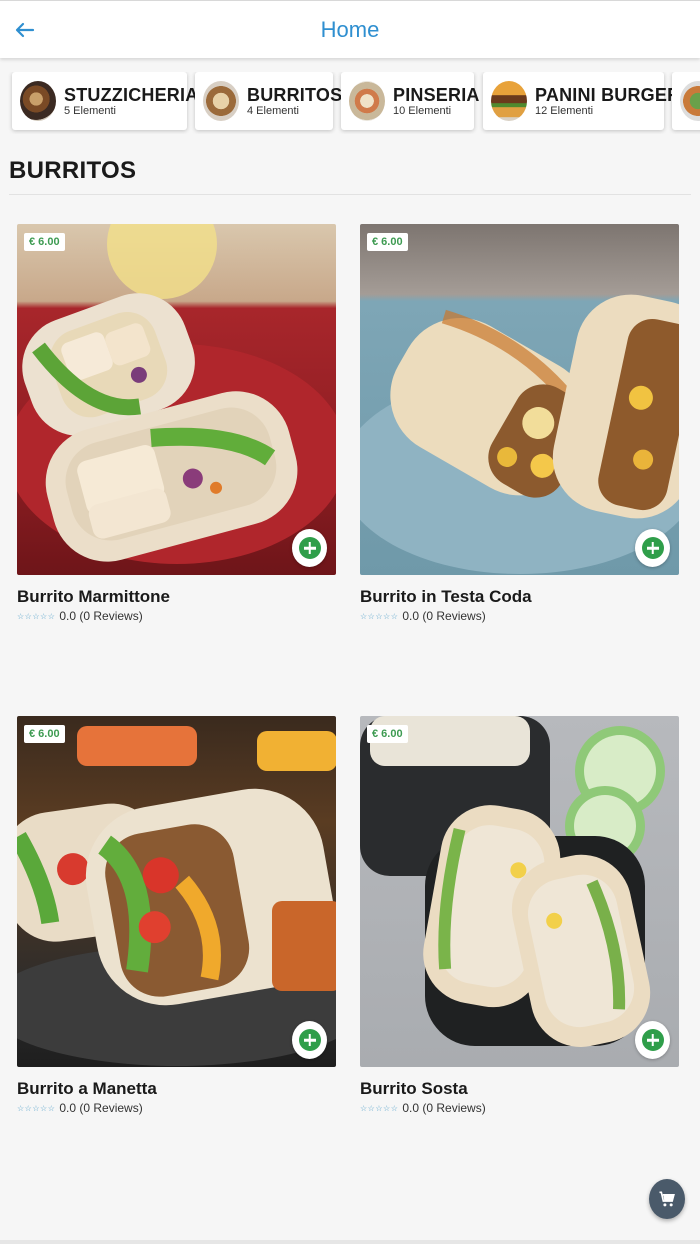  What do you see at coordinates (93, 596) in the screenshot?
I see `product-name: Burrito Marmittone` at bounding box center [93, 596].